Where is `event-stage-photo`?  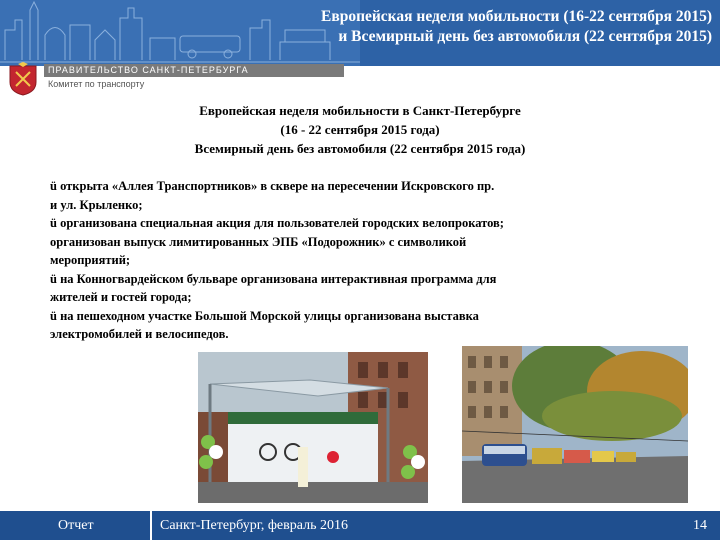 event-stage-photo is located at coordinates (313, 427).